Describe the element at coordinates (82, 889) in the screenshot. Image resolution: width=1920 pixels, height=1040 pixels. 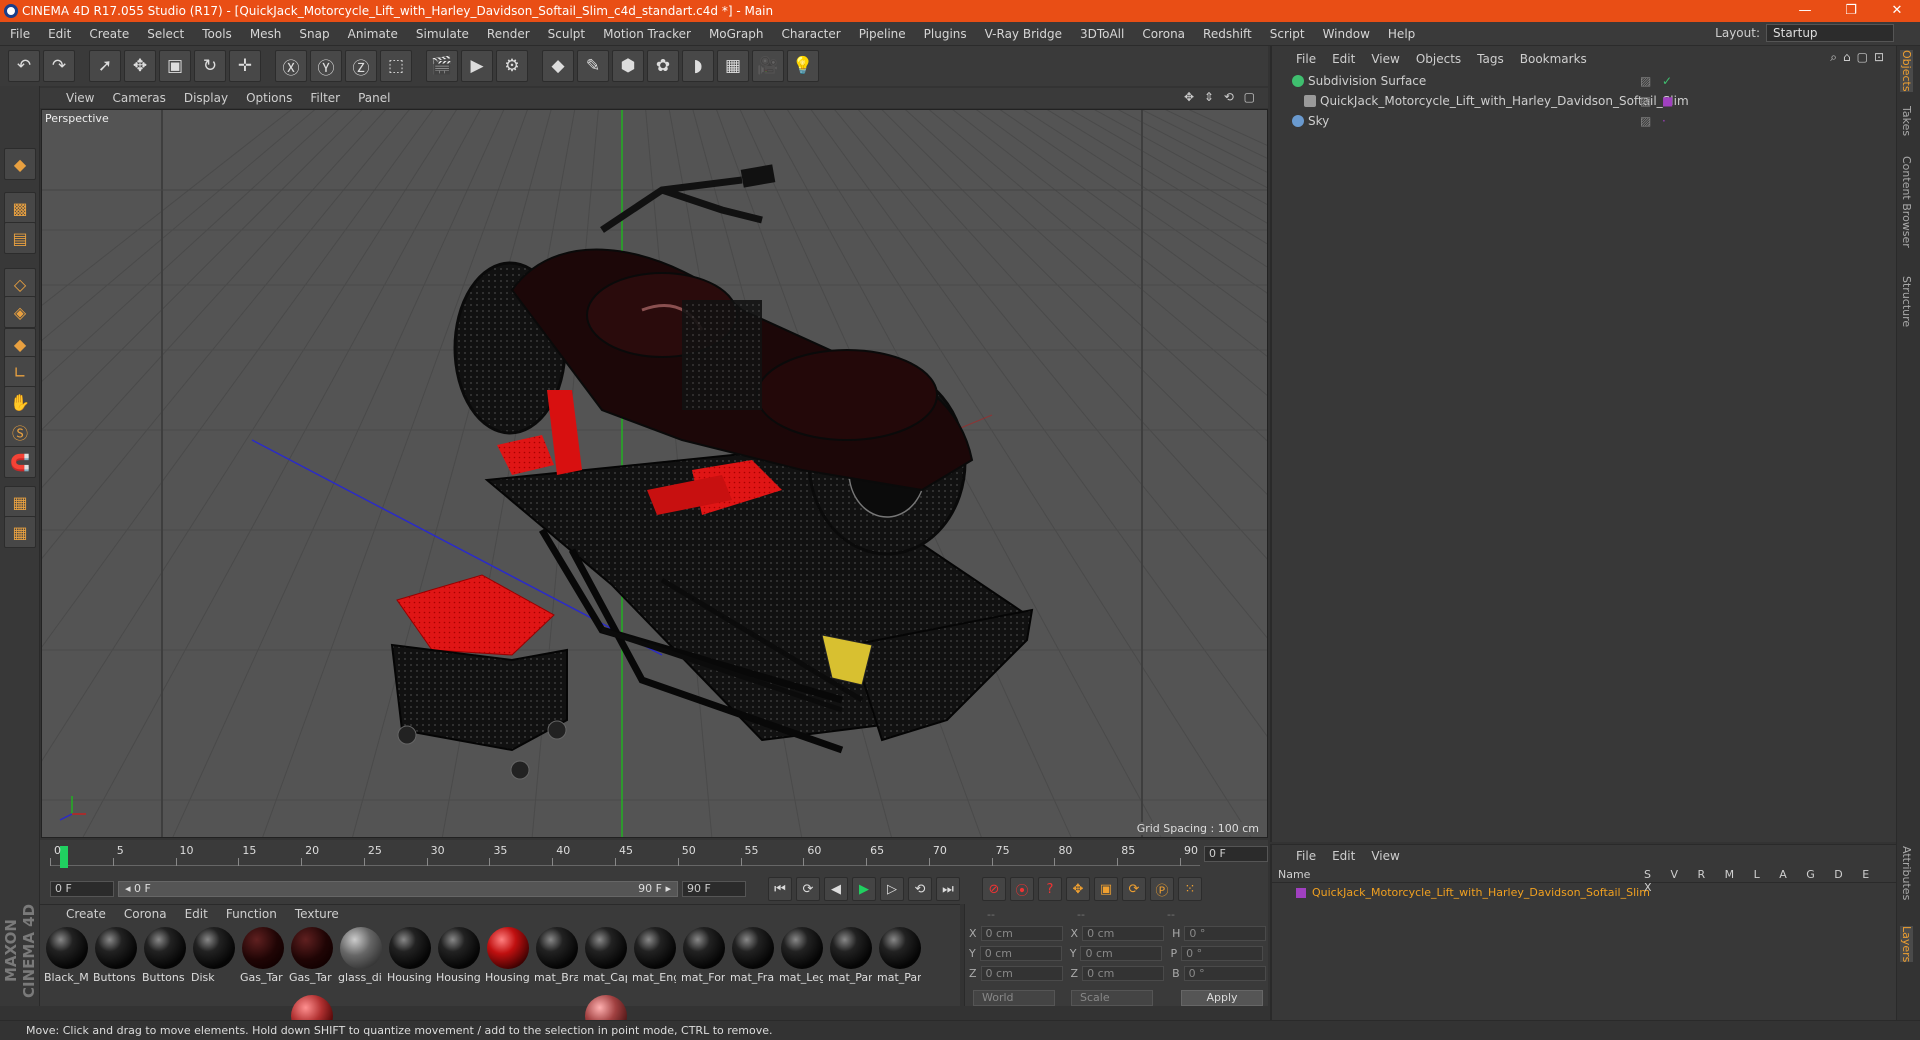
I see `start-frame-field: 0 F` at that location.